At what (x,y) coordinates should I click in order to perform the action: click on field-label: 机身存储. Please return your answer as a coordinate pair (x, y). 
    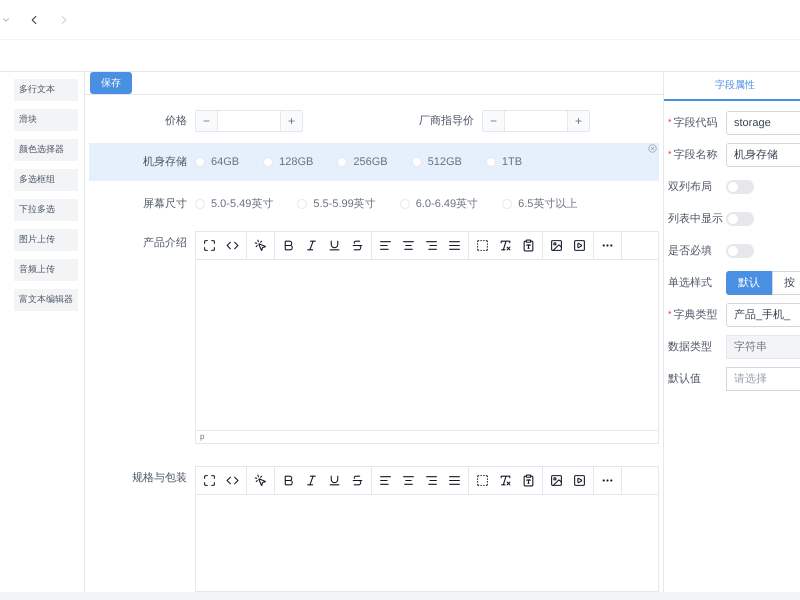
    Looking at the image, I should click on (165, 162).